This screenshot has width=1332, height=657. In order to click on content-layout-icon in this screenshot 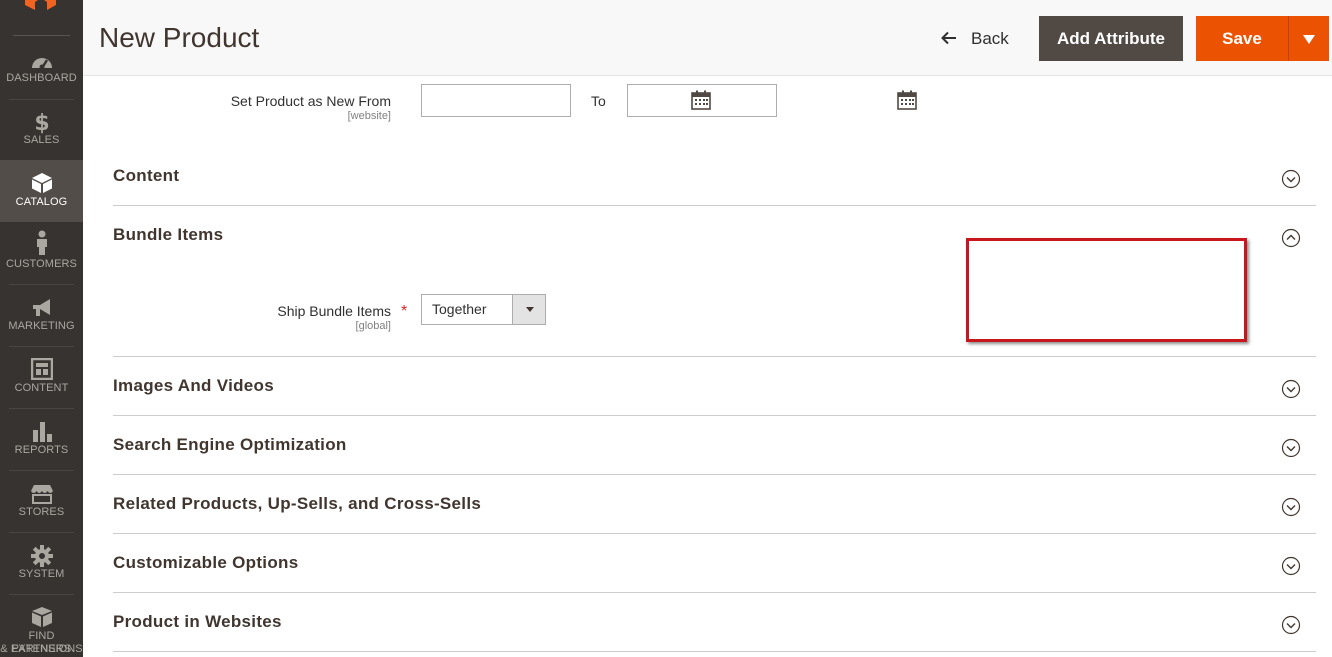, I will do `click(41, 370)`.